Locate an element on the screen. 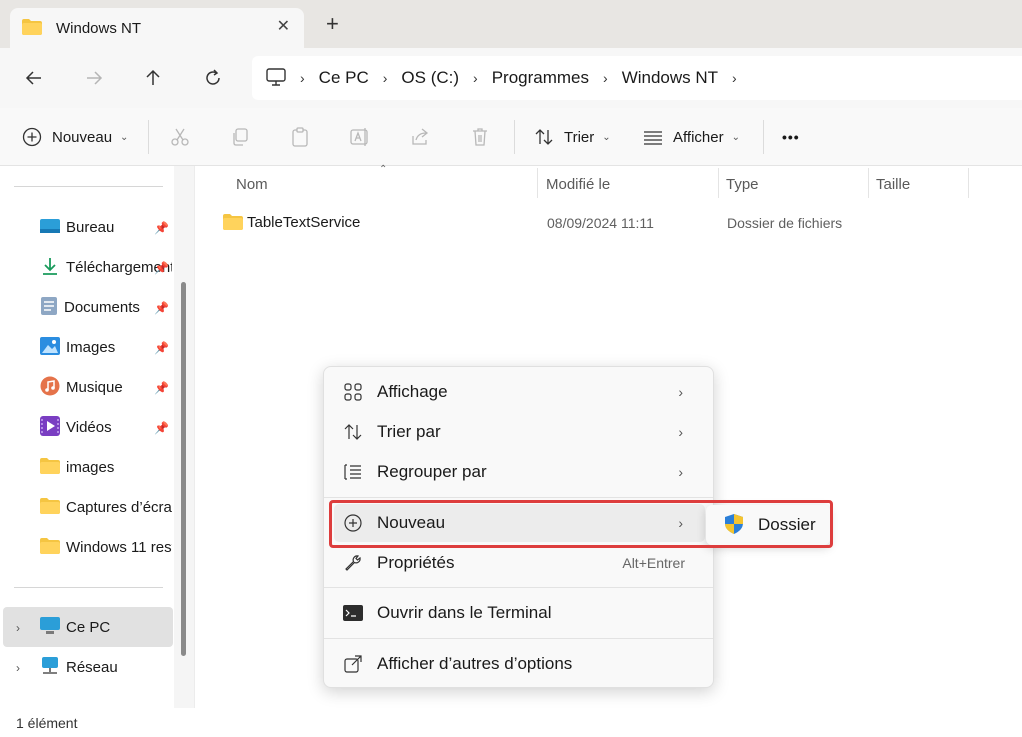 The image size is (1022, 737). copy-button is located at coordinates (240, 137).